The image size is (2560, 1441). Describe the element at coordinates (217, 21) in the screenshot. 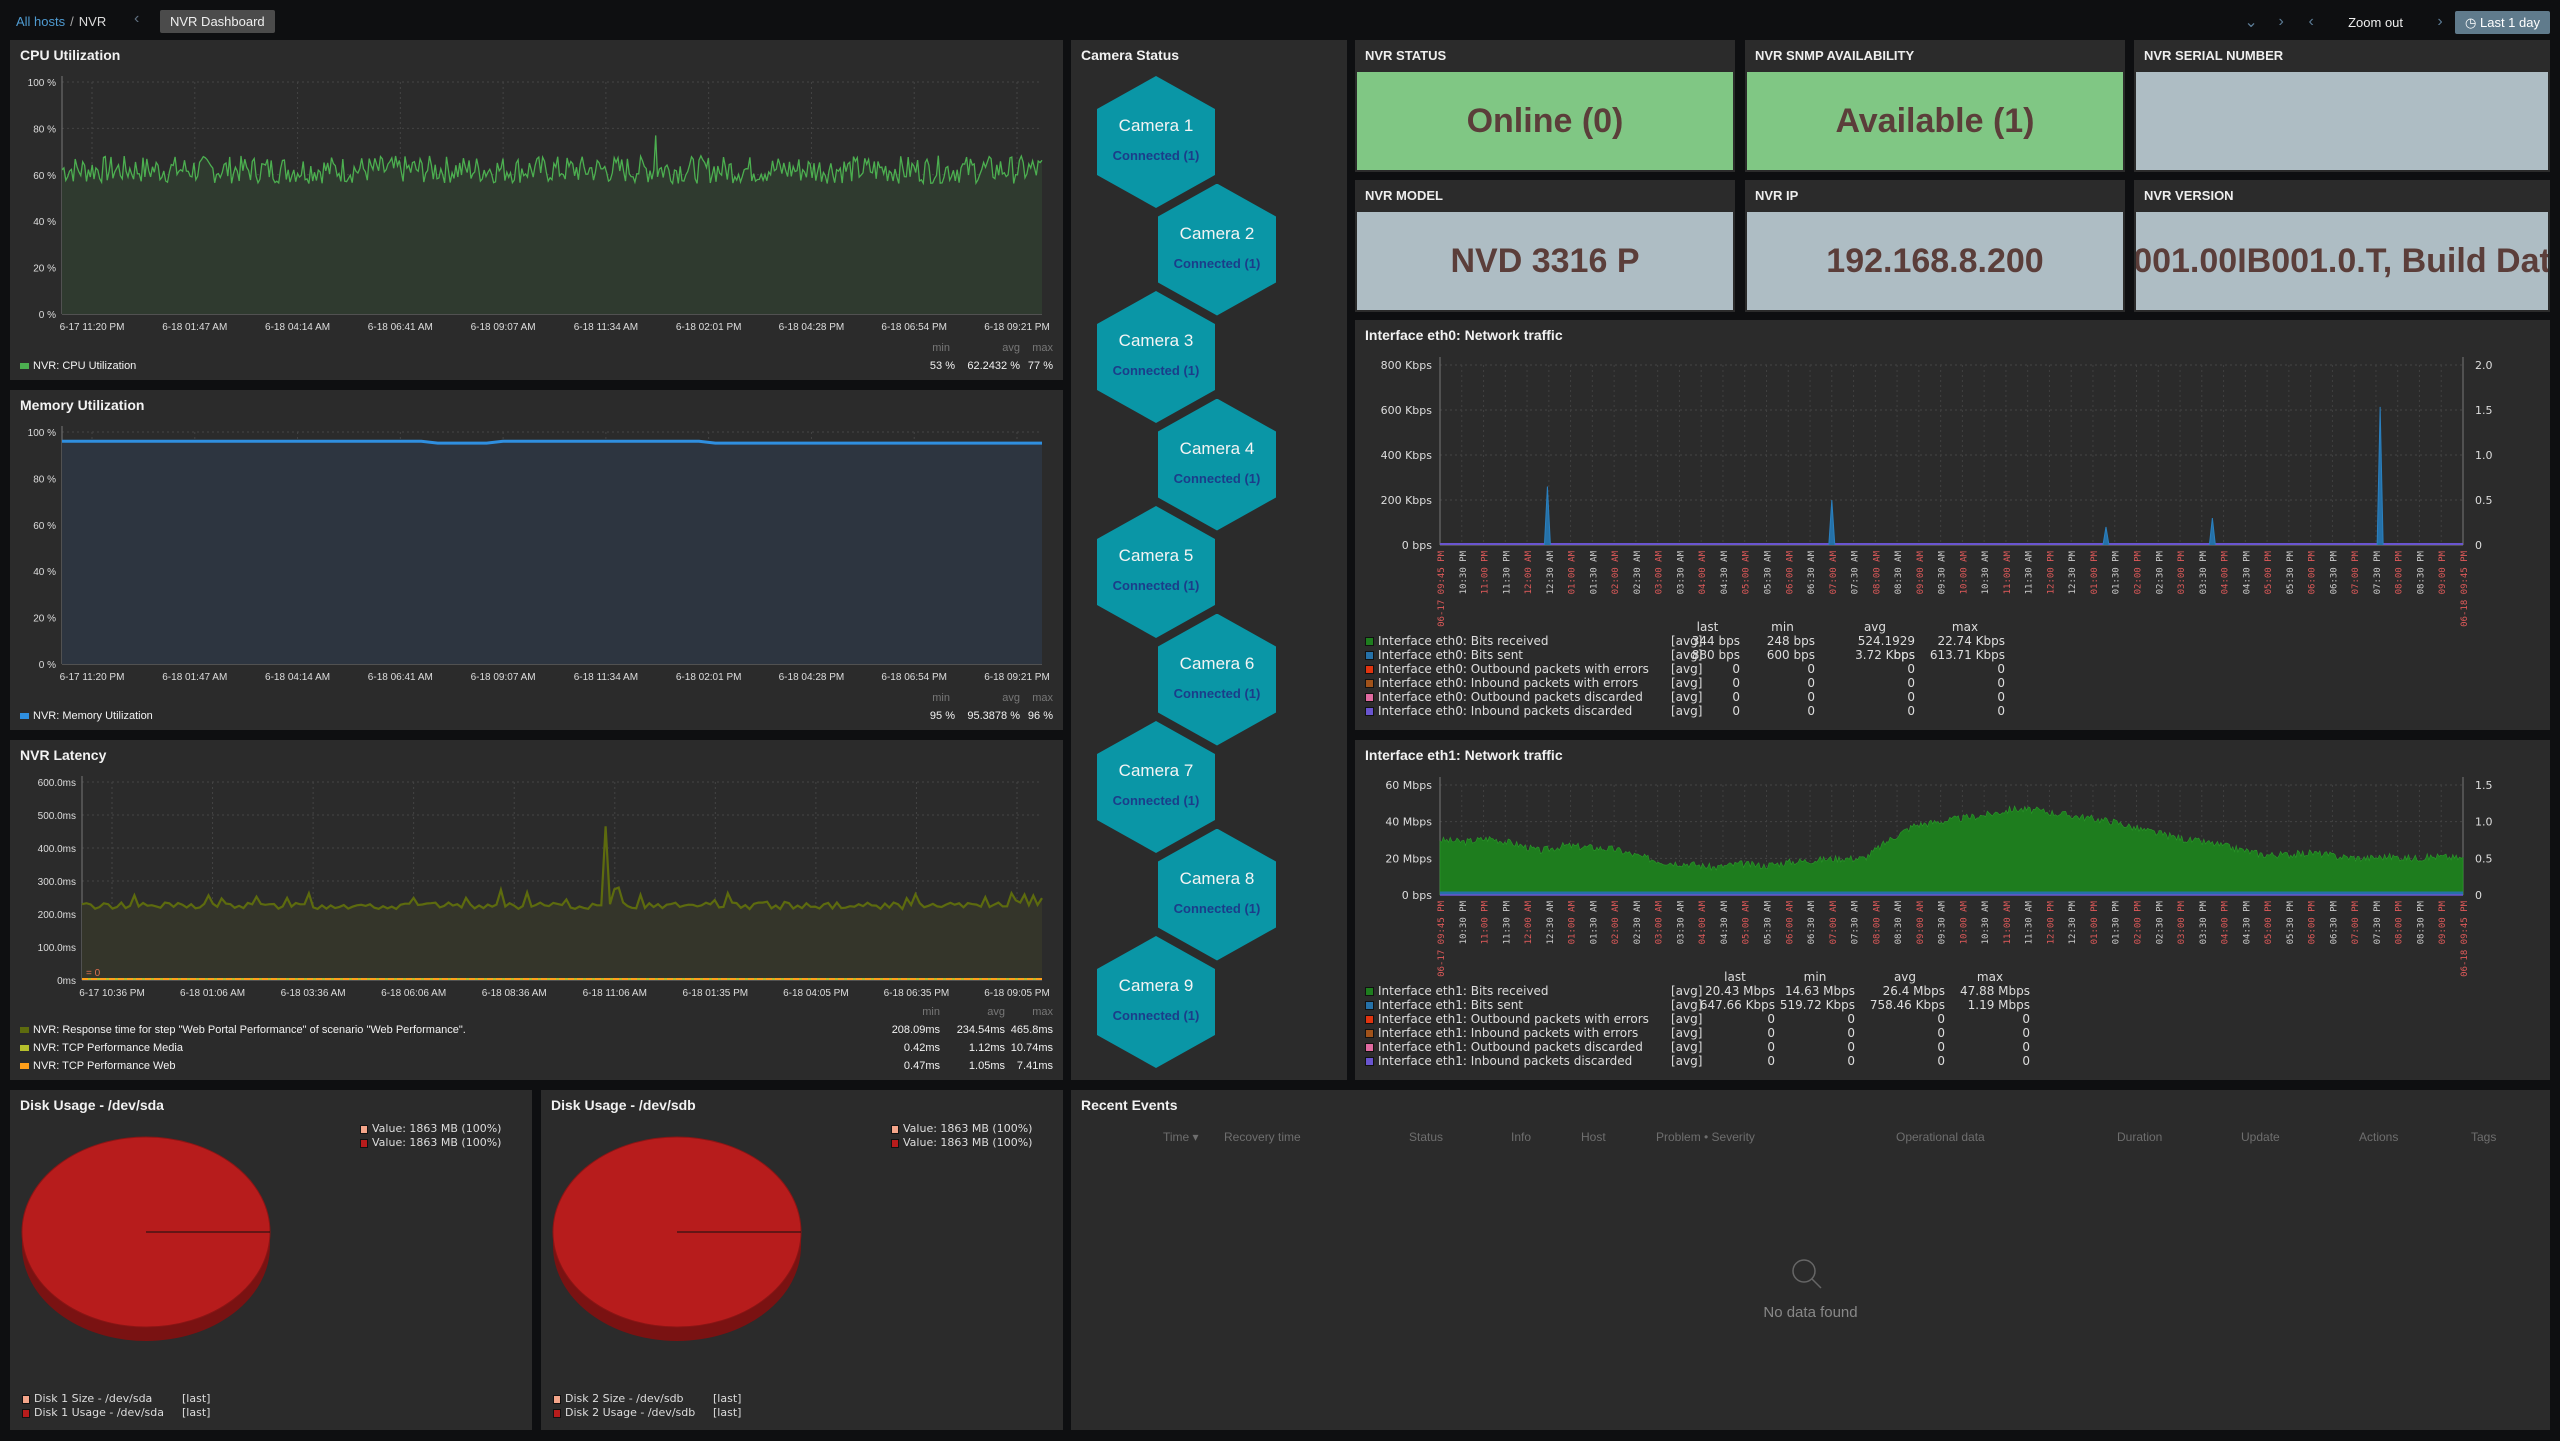

I see `dashboard-page-tab: NVR Dashboard` at that location.